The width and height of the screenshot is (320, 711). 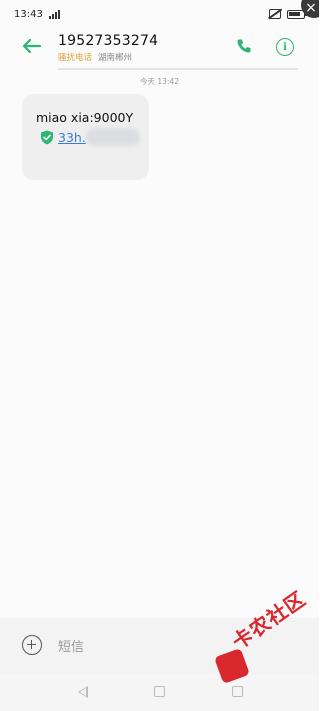 I want to click on header-divider, so click(x=178, y=69).